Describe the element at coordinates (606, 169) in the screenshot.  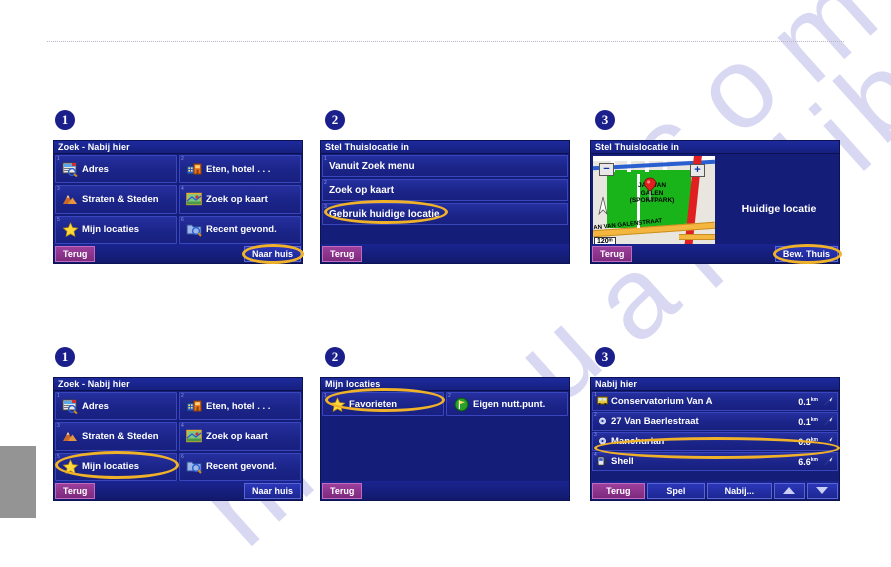
I see `zoom-out-button: −` at that location.